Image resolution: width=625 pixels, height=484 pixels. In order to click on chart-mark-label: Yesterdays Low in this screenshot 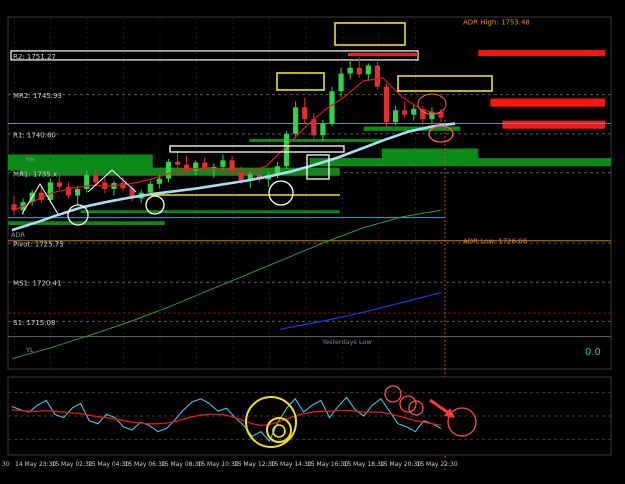, I will do `click(346, 342)`.